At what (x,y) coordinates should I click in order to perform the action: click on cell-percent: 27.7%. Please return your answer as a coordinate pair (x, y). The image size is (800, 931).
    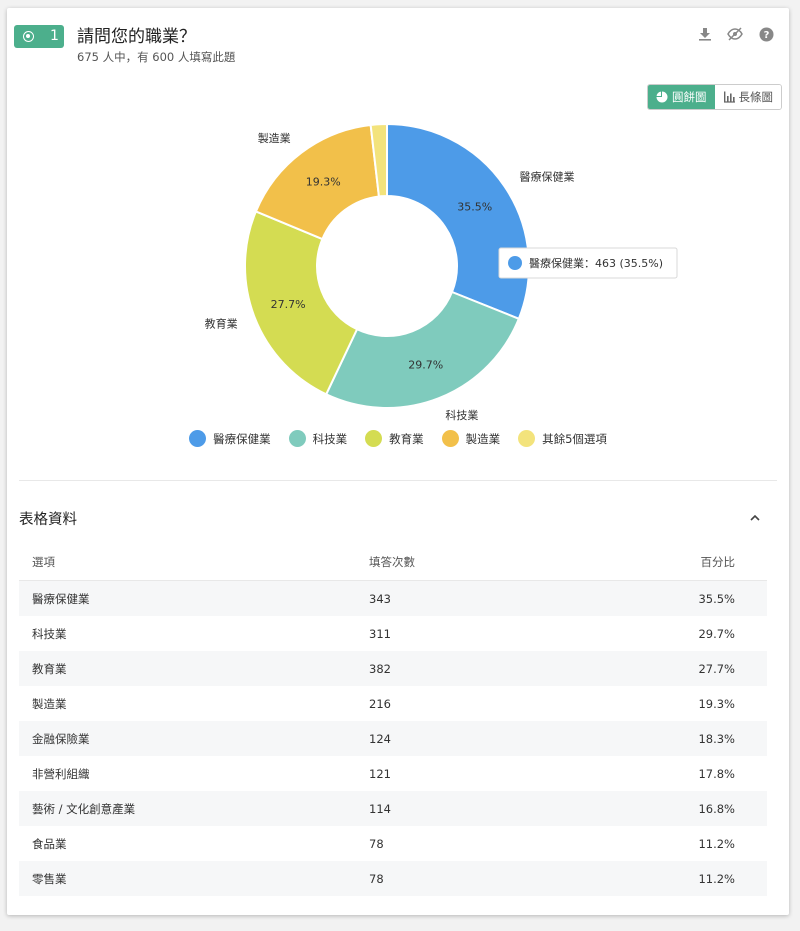
    Looking at the image, I should click on (716, 668).